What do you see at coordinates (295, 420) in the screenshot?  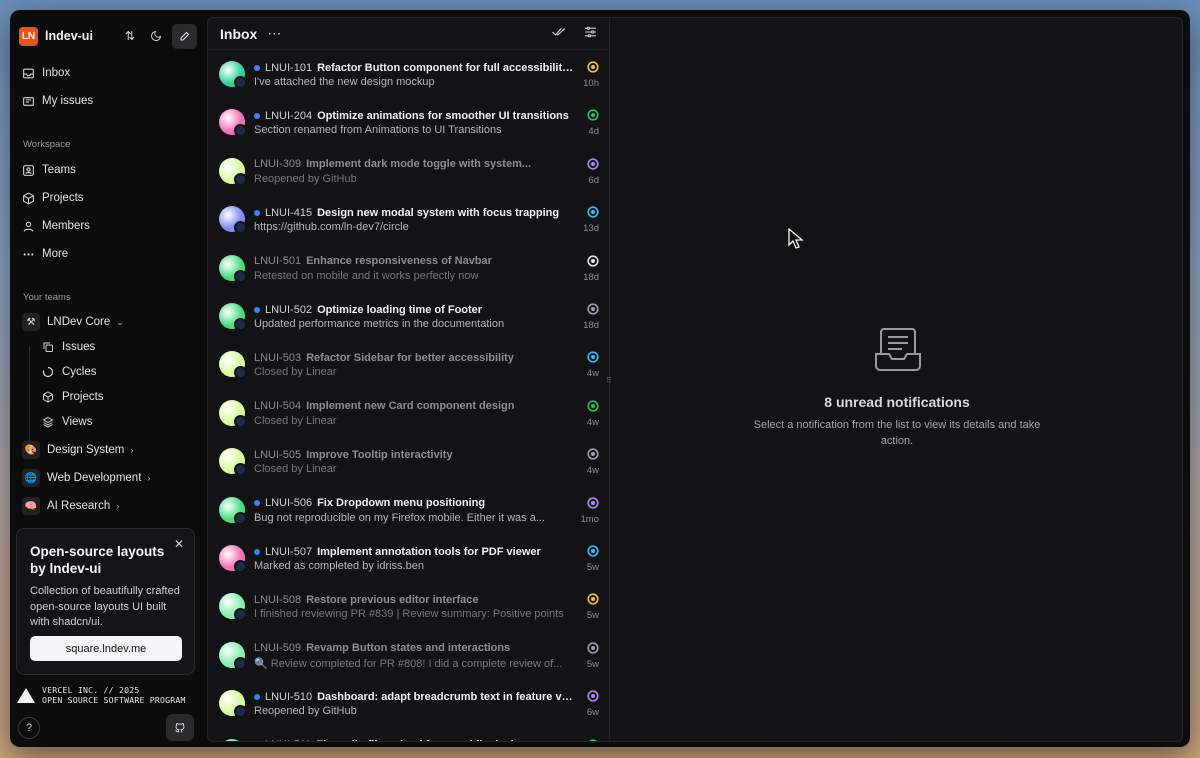 I see `notification-preview: Closed by Linear` at bounding box center [295, 420].